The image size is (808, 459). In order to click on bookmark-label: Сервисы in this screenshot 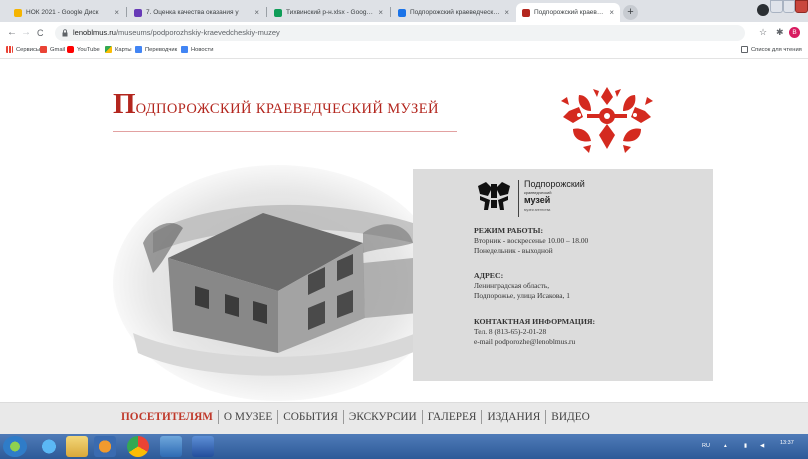, I will do `click(28, 49)`.